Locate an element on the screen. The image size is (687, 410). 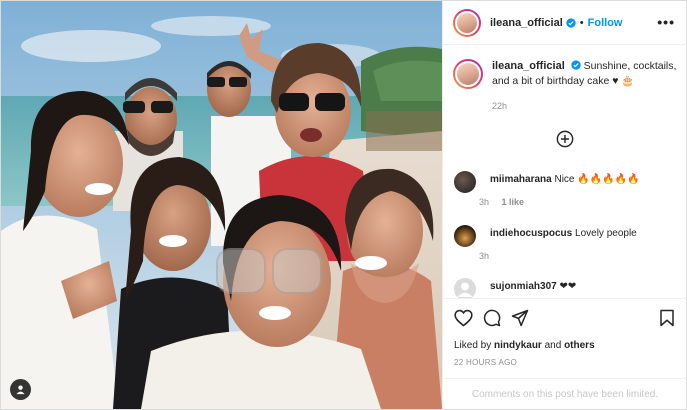
comment-body: indiehocuspocus Lovely people is located at coordinates (563, 237).